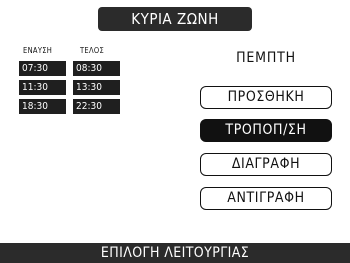 This screenshot has width=350, height=263. I want to click on start-column-header: ΕΝΑΥΣΗ, so click(38, 50).